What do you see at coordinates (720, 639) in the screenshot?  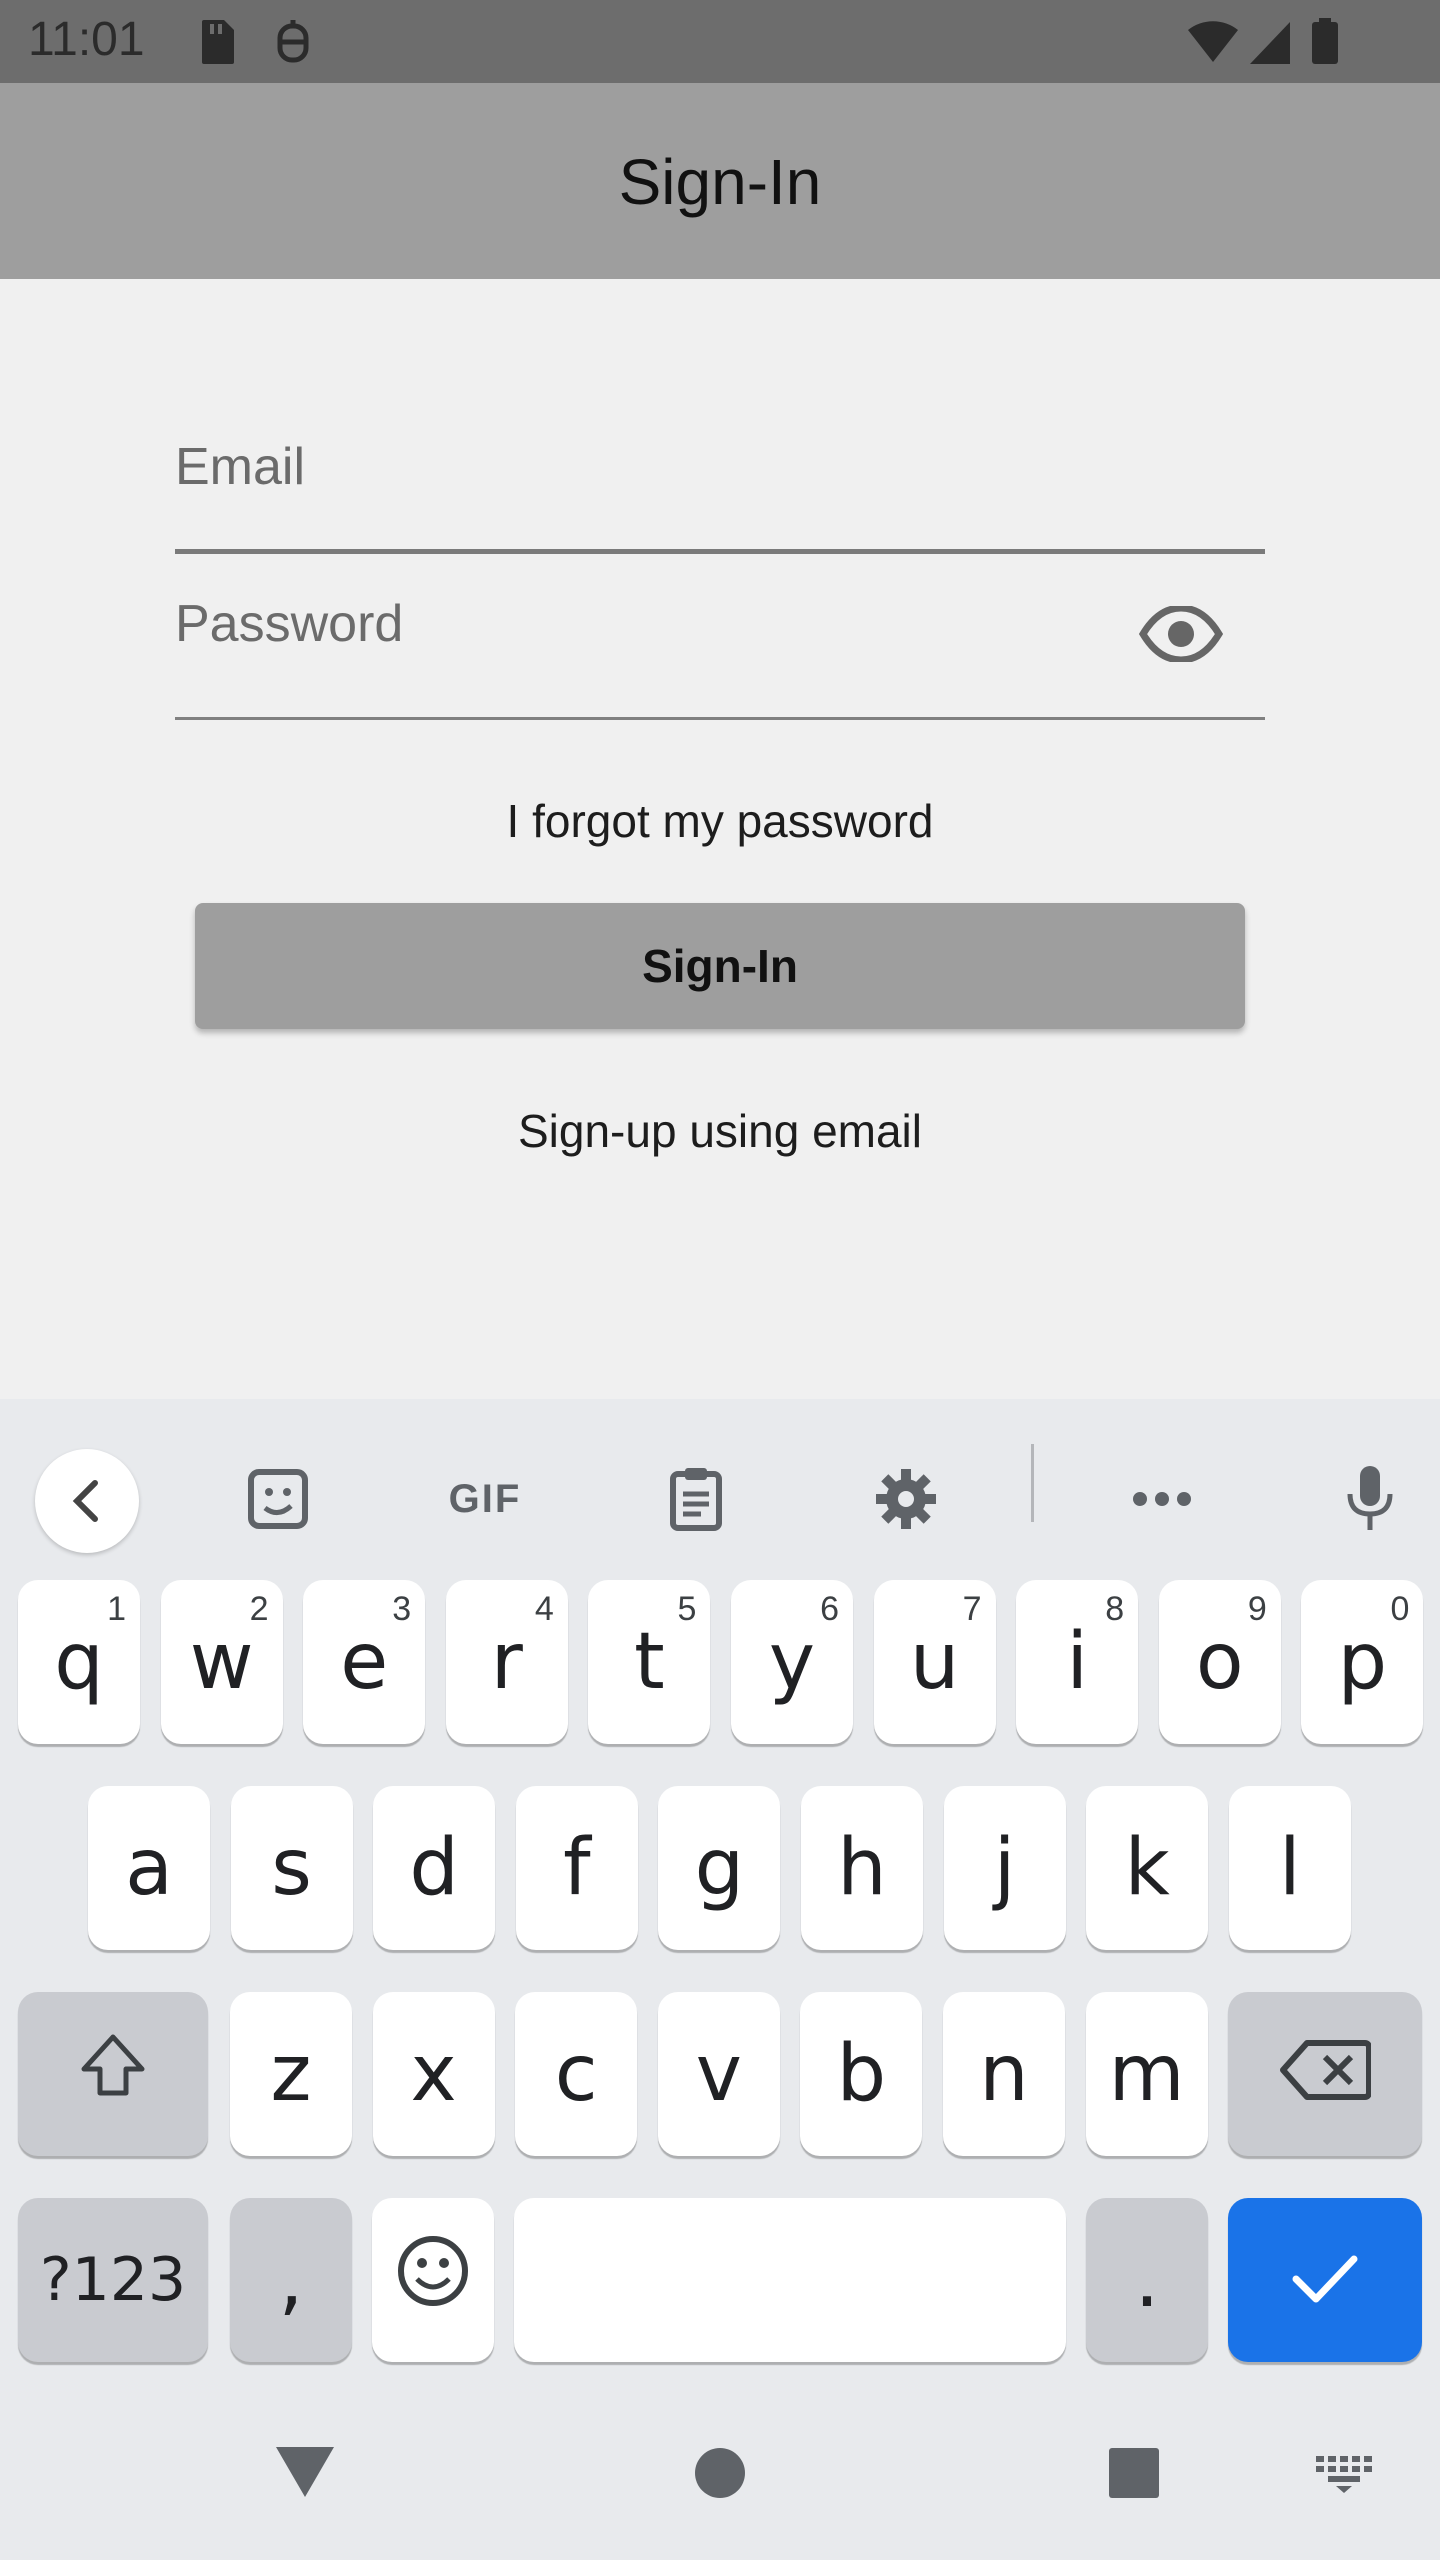 I see `password-field: Password` at bounding box center [720, 639].